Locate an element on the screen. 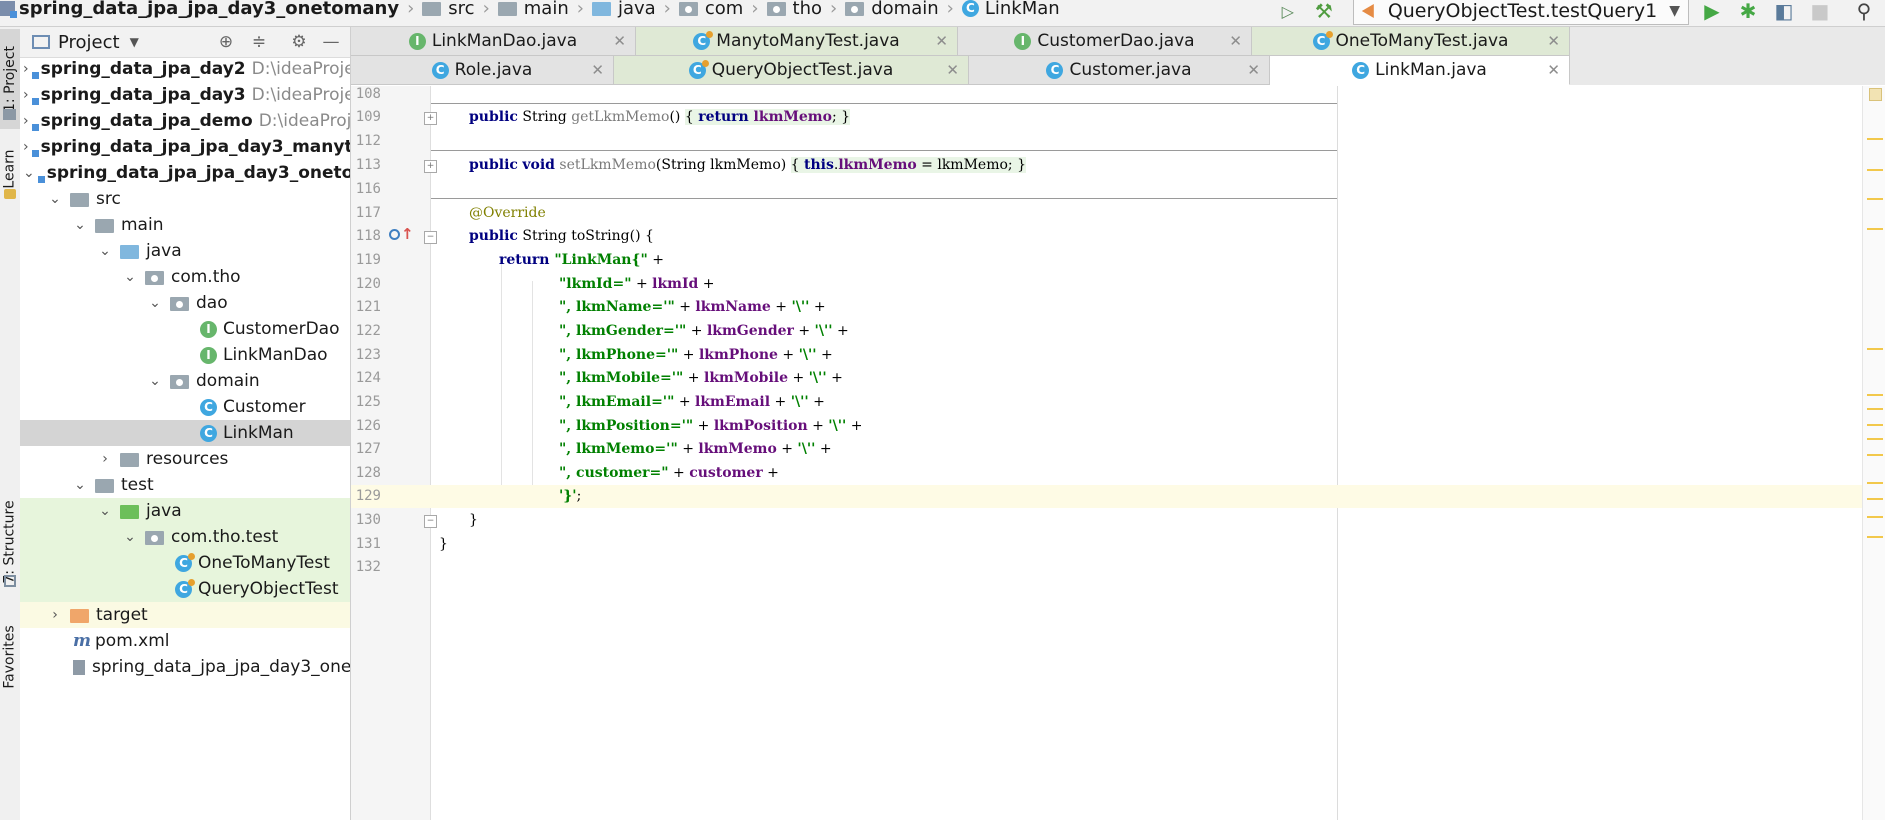  tree-item-module-demo: › spring_data_jpa_demoD:\ideaProjectFi is located at coordinates (185, 121).